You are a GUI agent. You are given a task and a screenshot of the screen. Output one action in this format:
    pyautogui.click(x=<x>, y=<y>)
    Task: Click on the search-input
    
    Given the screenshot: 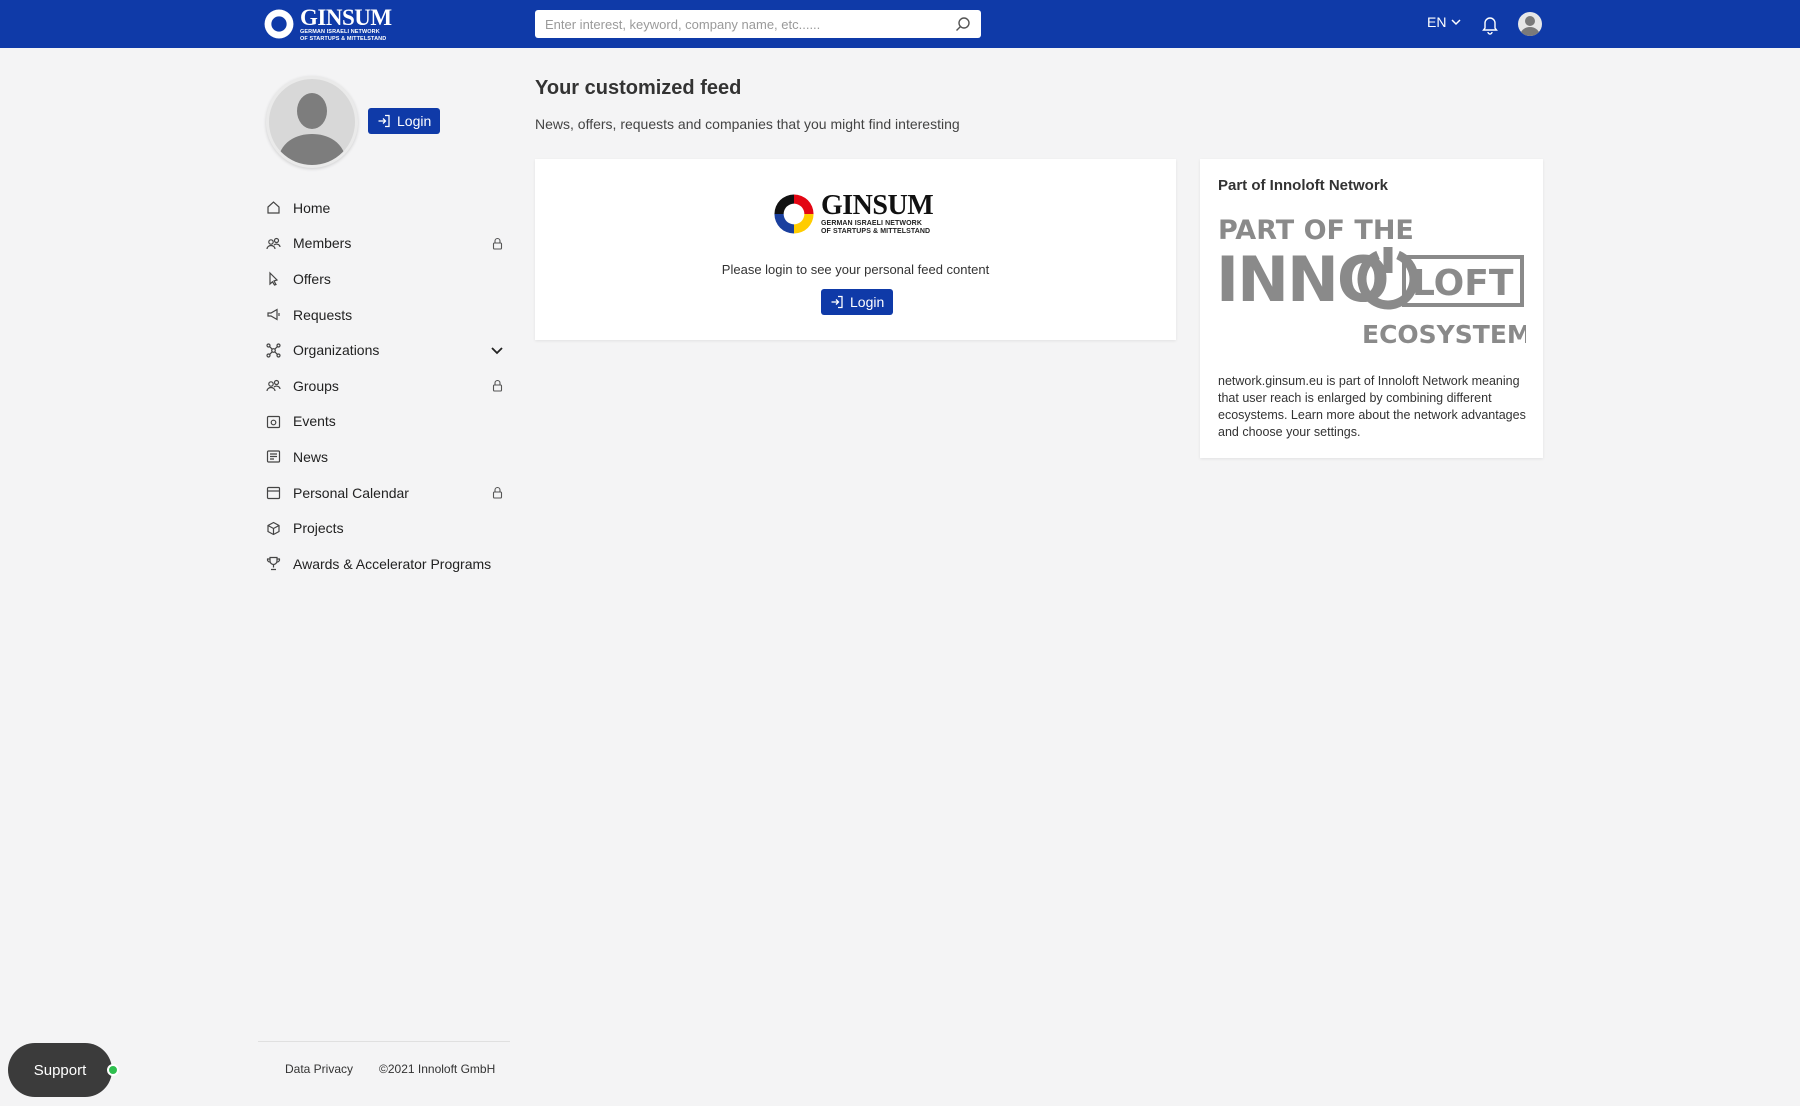 What is the action you would take?
    pyautogui.click(x=750, y=24)
    